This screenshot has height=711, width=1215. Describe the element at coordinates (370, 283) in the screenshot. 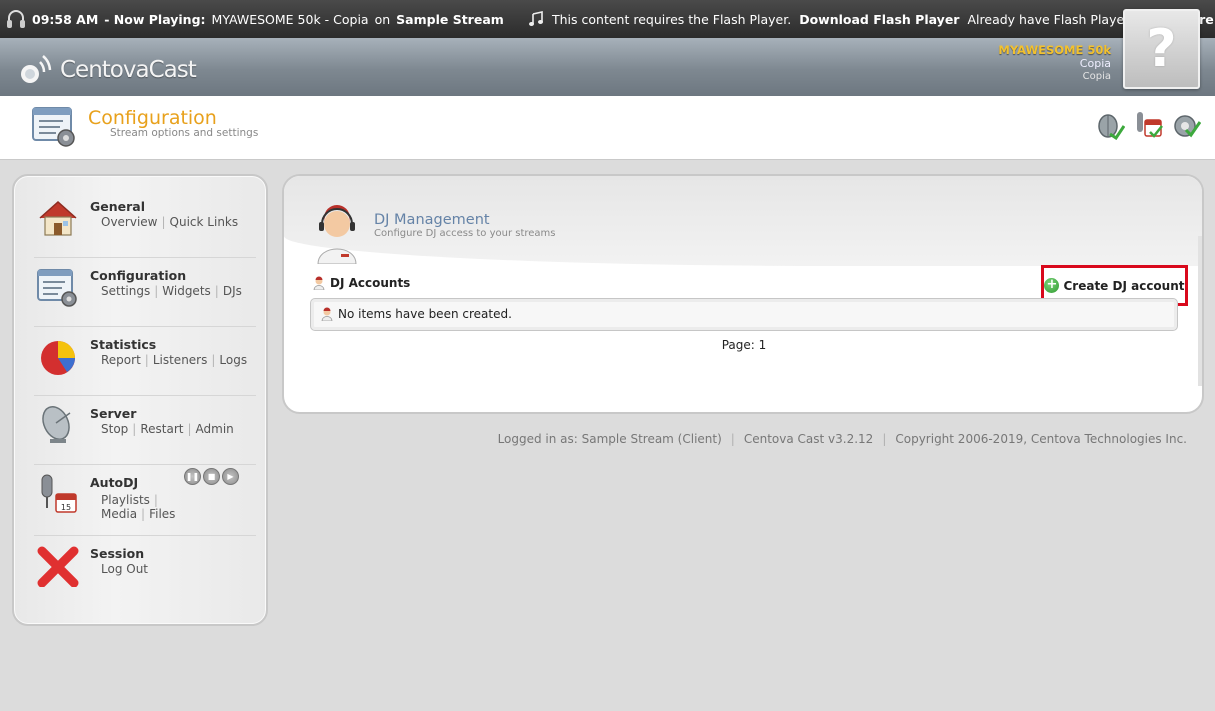

I see `dj-accounts-label: DJ Accounts` at that location.